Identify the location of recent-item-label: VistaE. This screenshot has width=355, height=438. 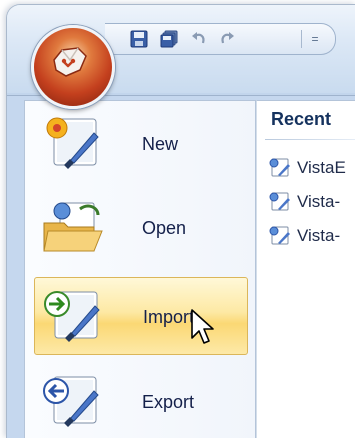
(321, 167).